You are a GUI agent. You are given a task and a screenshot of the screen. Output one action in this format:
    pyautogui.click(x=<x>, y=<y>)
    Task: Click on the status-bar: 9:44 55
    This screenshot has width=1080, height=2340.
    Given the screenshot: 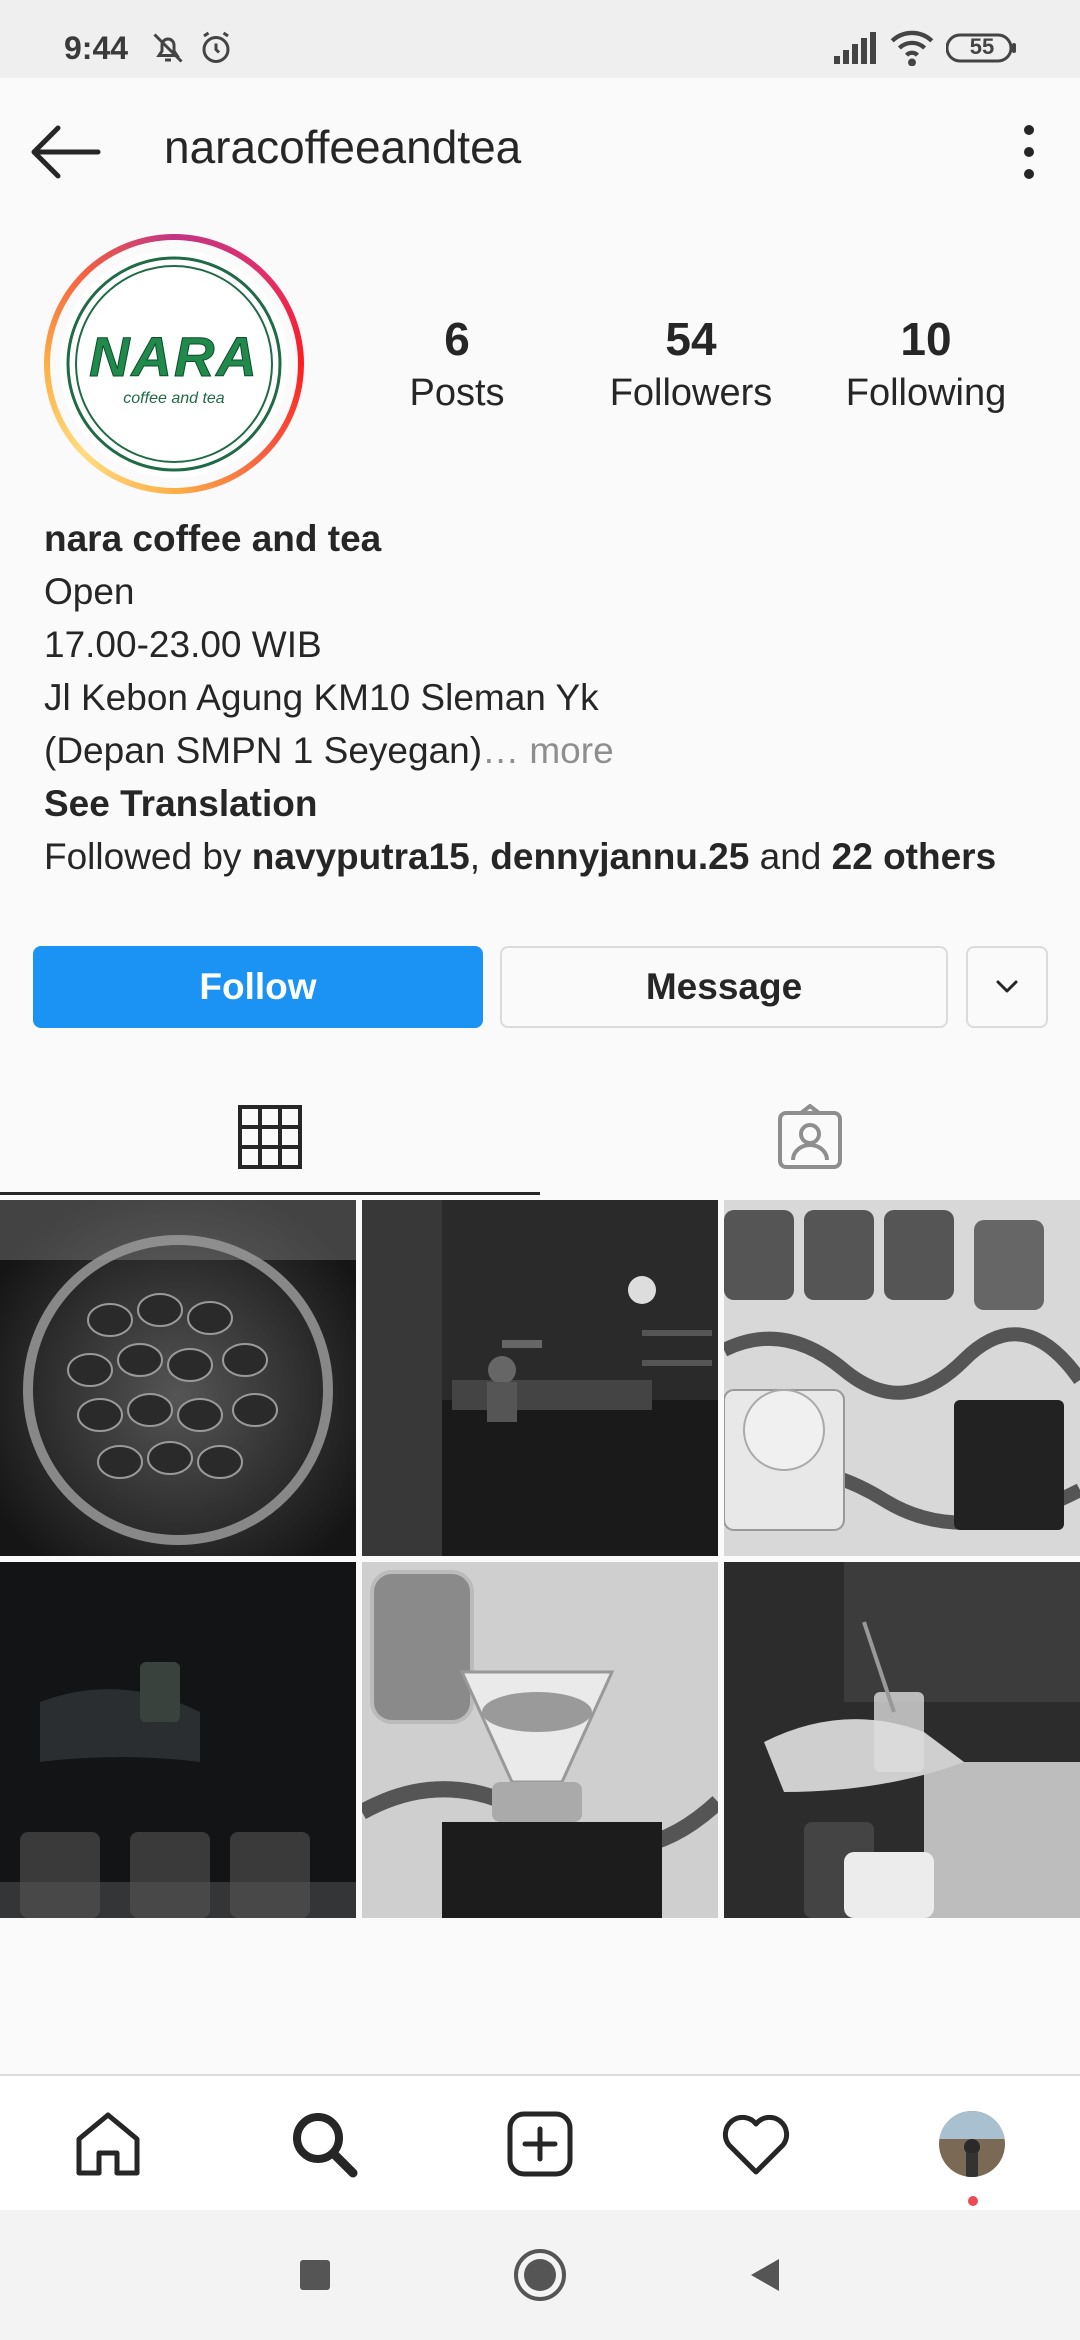 What is the action you would take?
    pyautogui.click(x=540, y=39)
    